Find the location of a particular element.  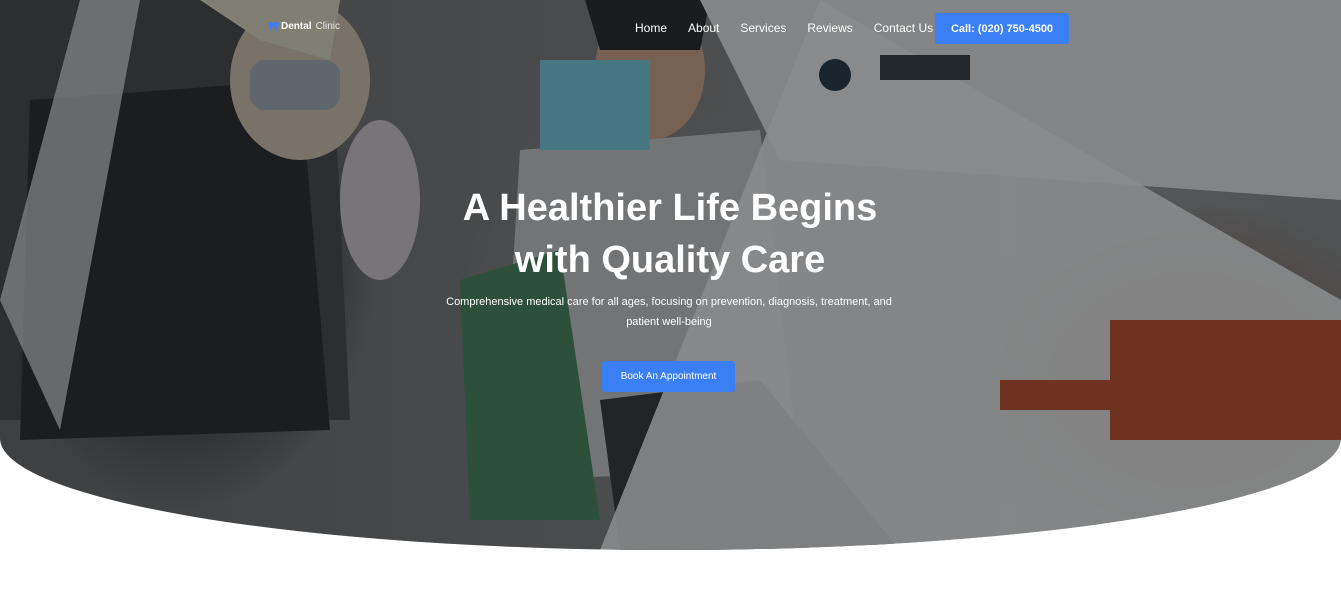

brand-name-bold: Dental is located at coordinates (296, 26).